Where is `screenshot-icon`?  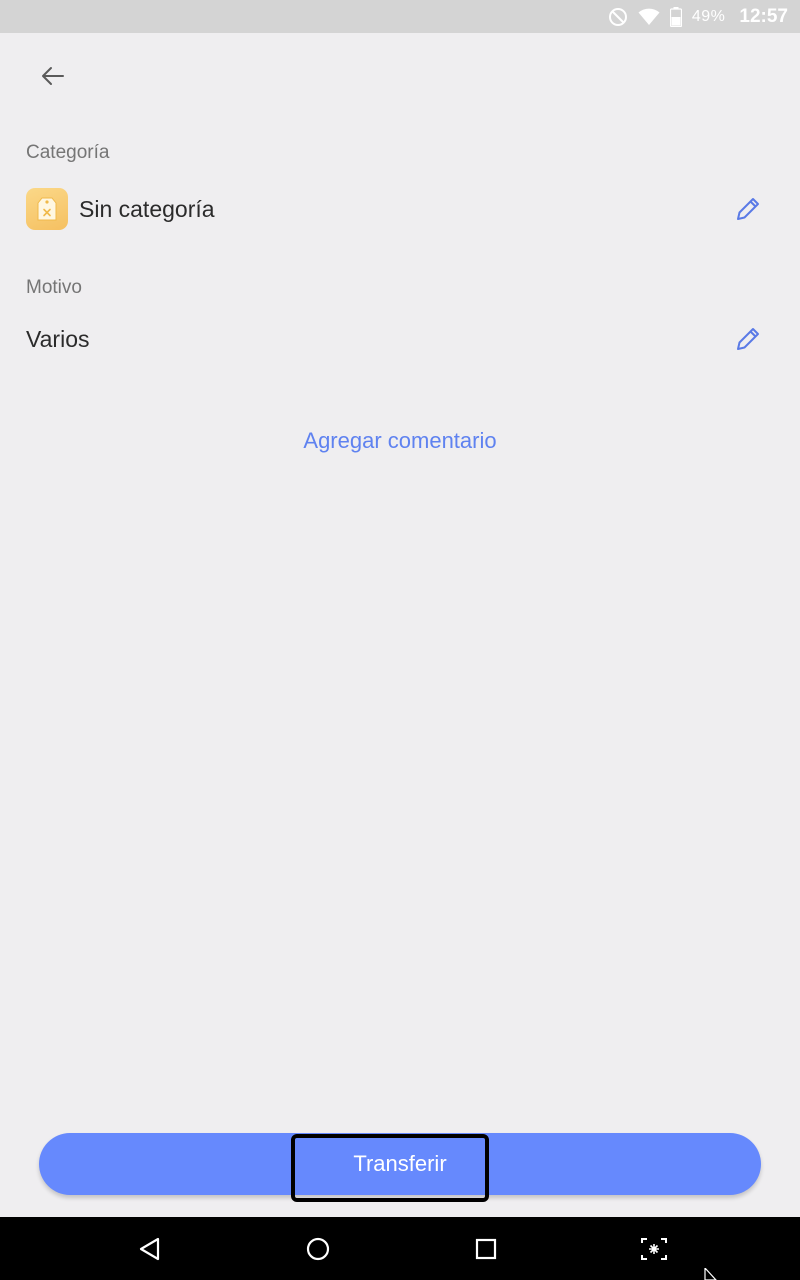 screenshot-icon is located at coordinates (654, 1249).